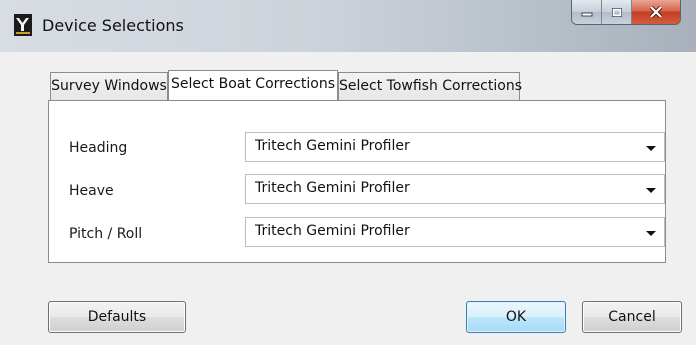 This screenshot has height=345, width=696. What do you see at coordinates (253, 85) in the screenshot?
I see `tab-select-boat-corrections: Select Boat Corrections` at bounding box center [253, 85].